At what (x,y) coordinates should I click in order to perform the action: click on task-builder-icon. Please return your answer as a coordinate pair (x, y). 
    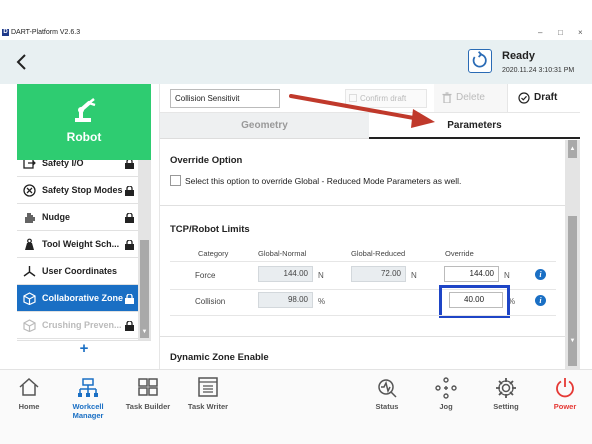
    Looking at the image, I should click on (148, 387).